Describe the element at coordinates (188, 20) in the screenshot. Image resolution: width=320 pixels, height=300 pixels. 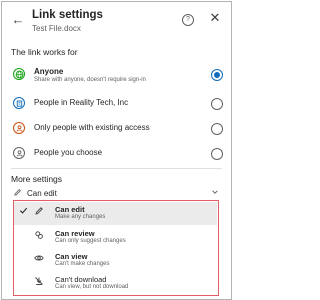
I see `help-icon: ?` at that location.